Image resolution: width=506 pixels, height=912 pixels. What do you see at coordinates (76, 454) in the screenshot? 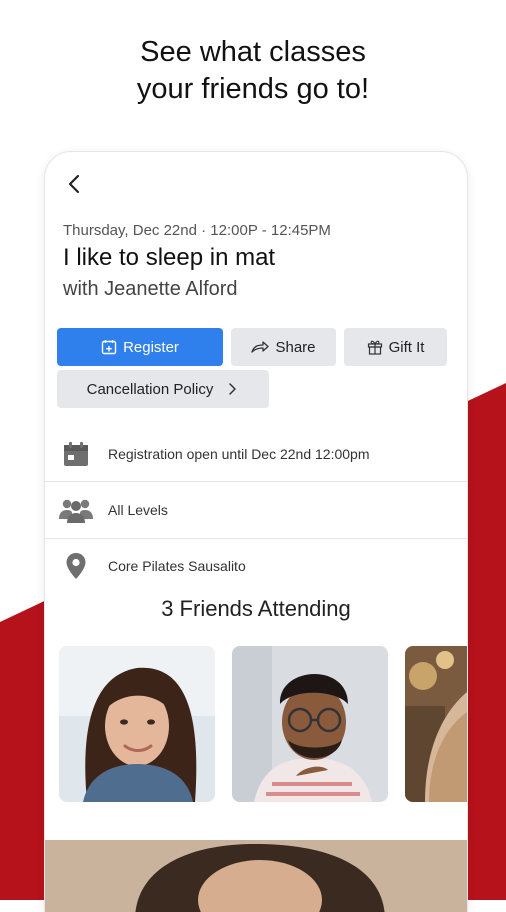
I see `calendar-icon` at bounding box center [76, 454].